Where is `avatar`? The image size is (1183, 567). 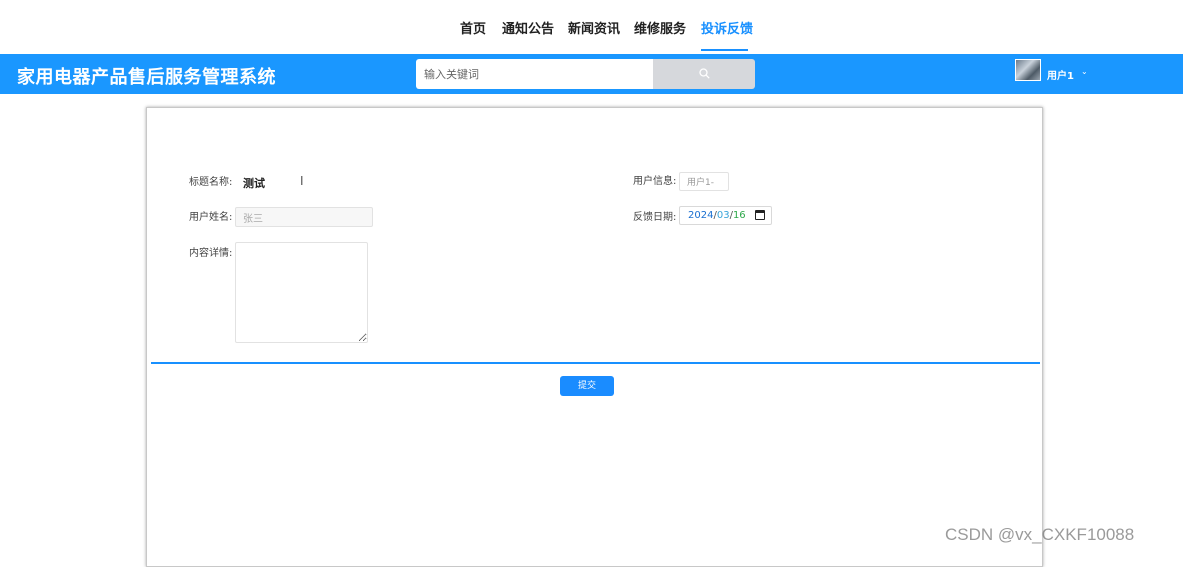 avatar is located at coordinates (1028, 70).